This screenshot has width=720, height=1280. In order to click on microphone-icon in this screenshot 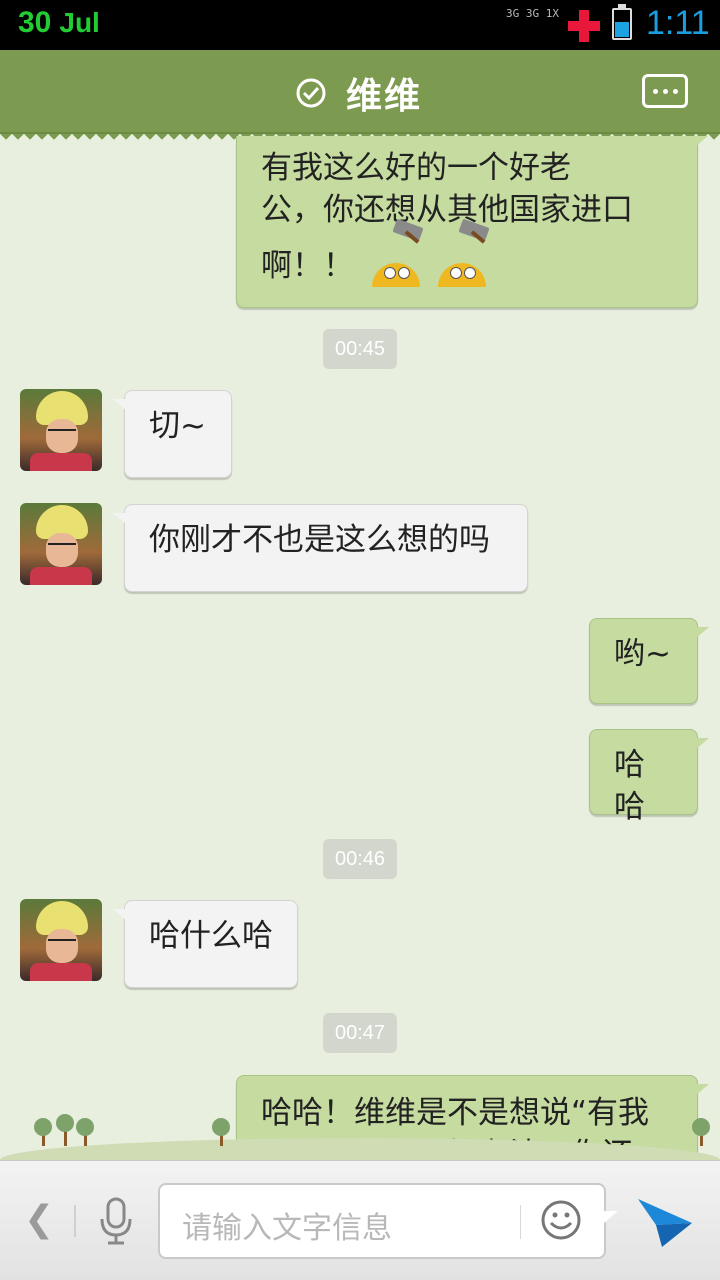, I will do `click(116, 1221)`.